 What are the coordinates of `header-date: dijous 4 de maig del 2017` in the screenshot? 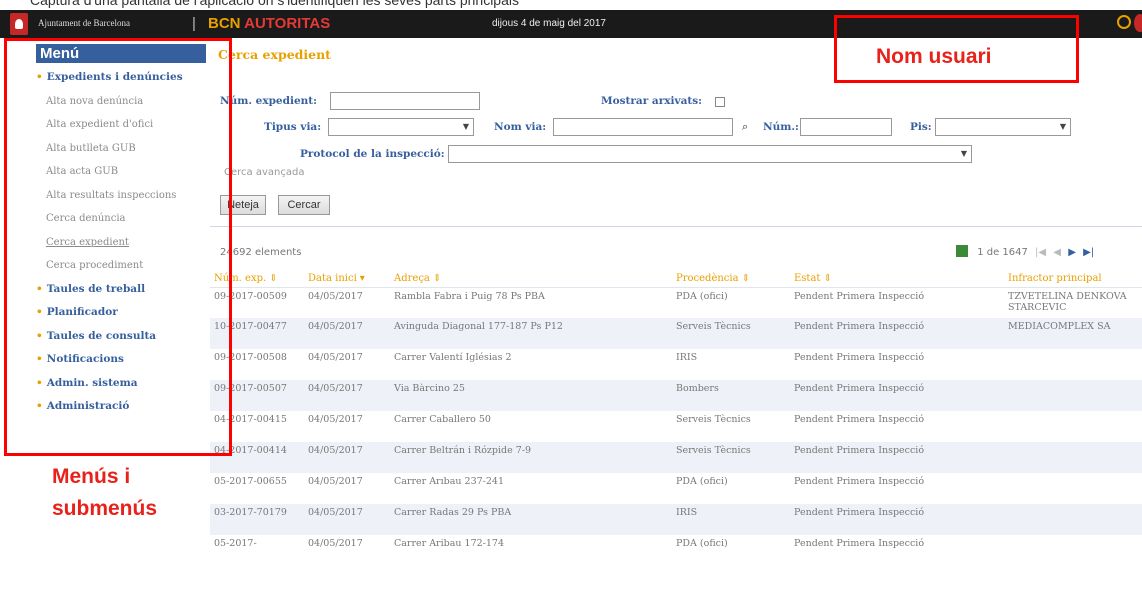 It's located at (549, 23).